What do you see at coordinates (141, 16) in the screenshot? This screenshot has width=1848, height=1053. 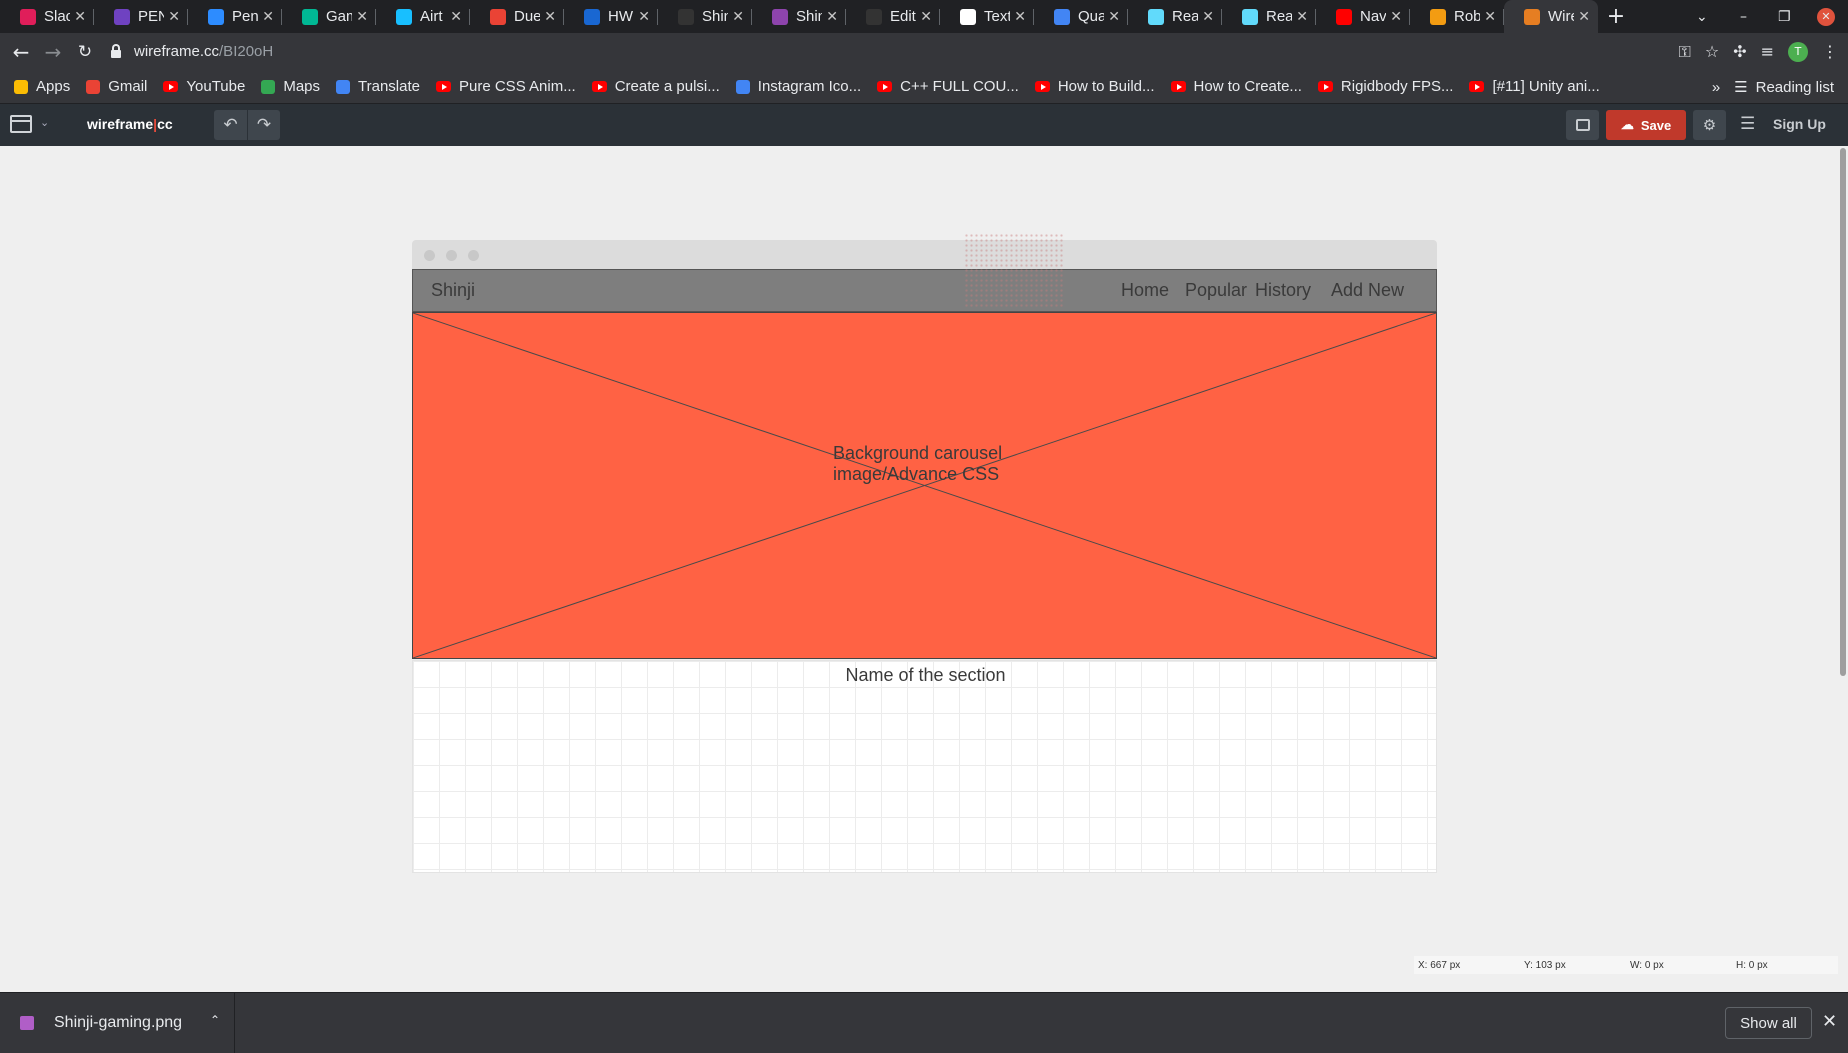 I see `browser-tab: PEN ✕` at bounding box center [141, 16].